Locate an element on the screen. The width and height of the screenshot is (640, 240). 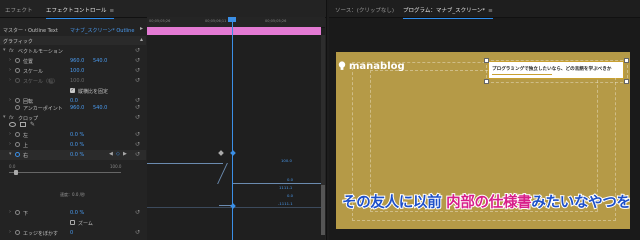
position-x-value: 960.0 is located at coordinates (77, 61).